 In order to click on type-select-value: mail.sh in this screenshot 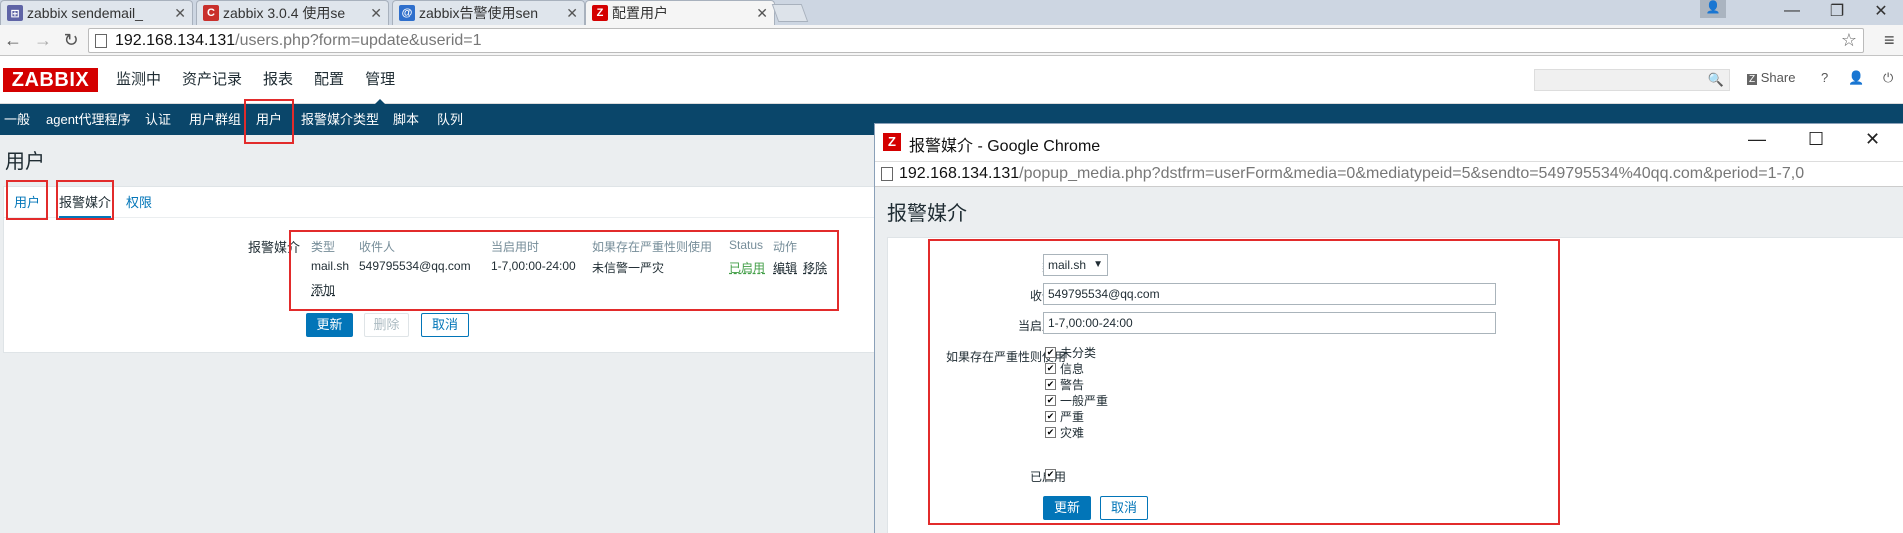, I will do `click(1067, 265)`.